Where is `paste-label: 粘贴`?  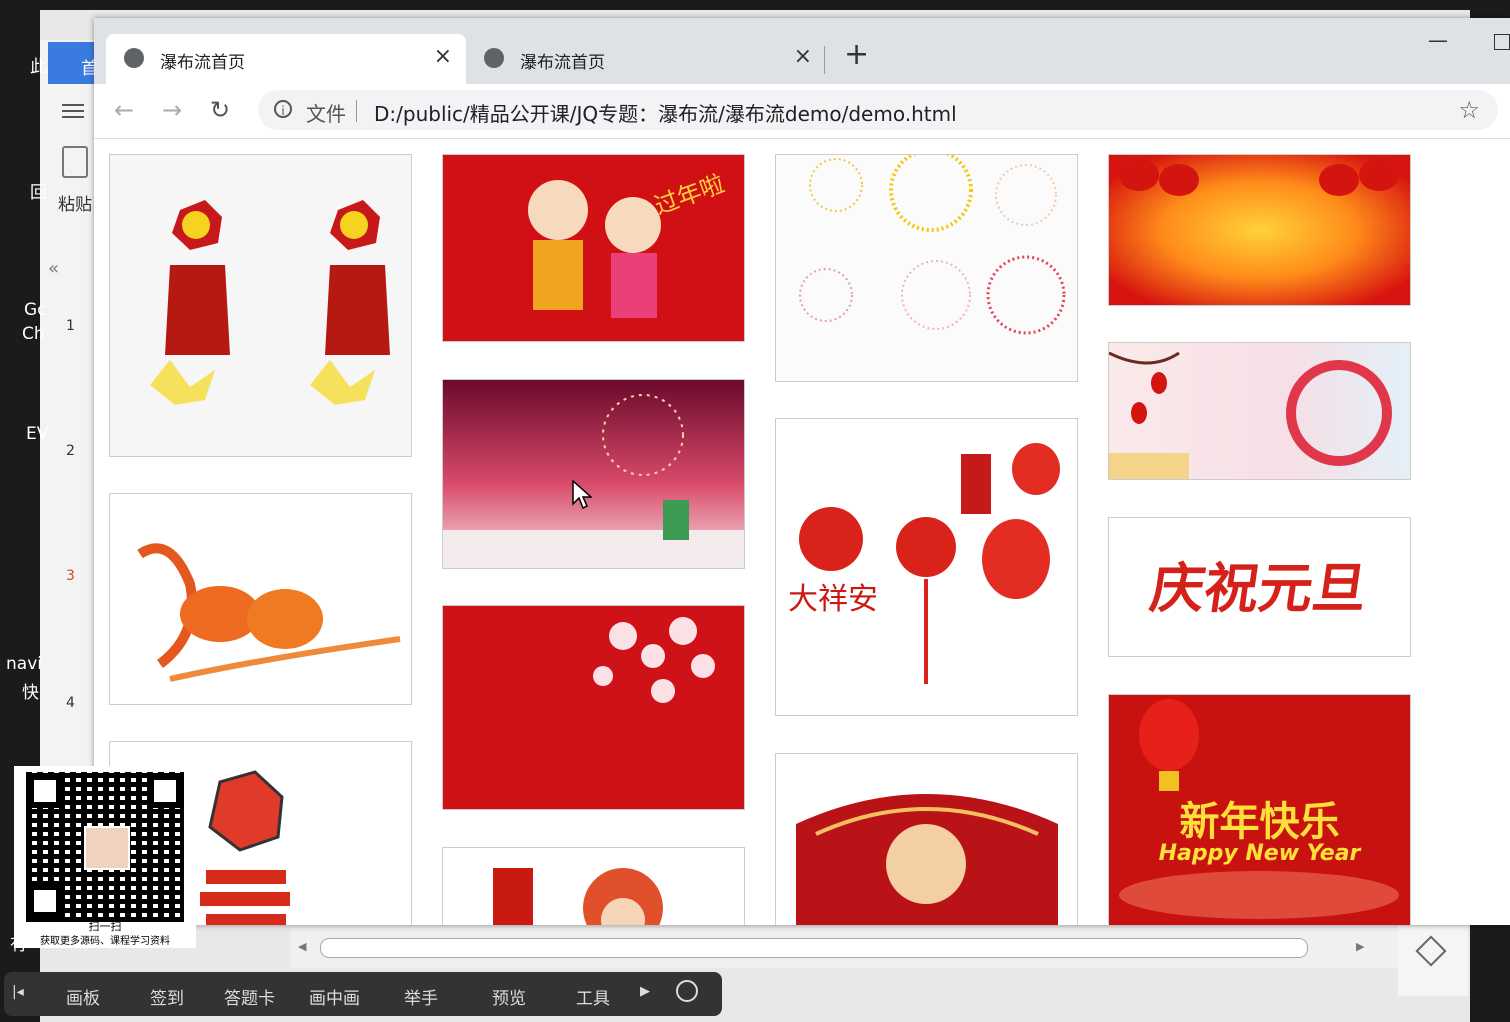
paste-label: 粘贴 is located at coordinates (75, 202).